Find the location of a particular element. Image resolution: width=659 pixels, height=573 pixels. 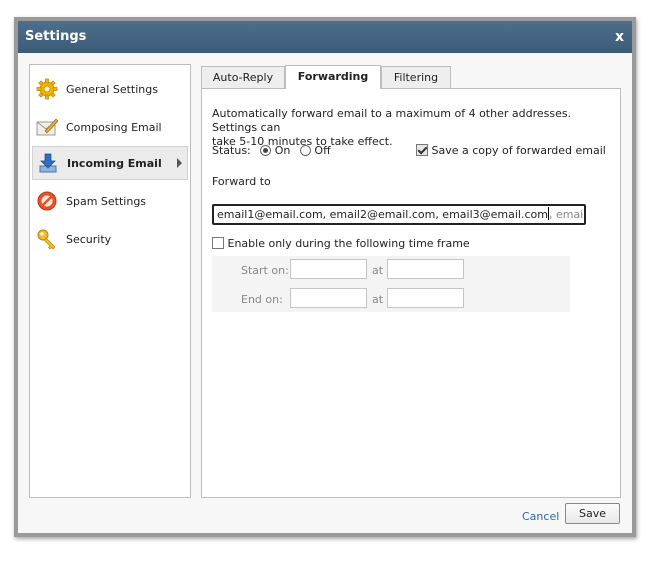

end-at-label: at is located at coordinates (378, 299).